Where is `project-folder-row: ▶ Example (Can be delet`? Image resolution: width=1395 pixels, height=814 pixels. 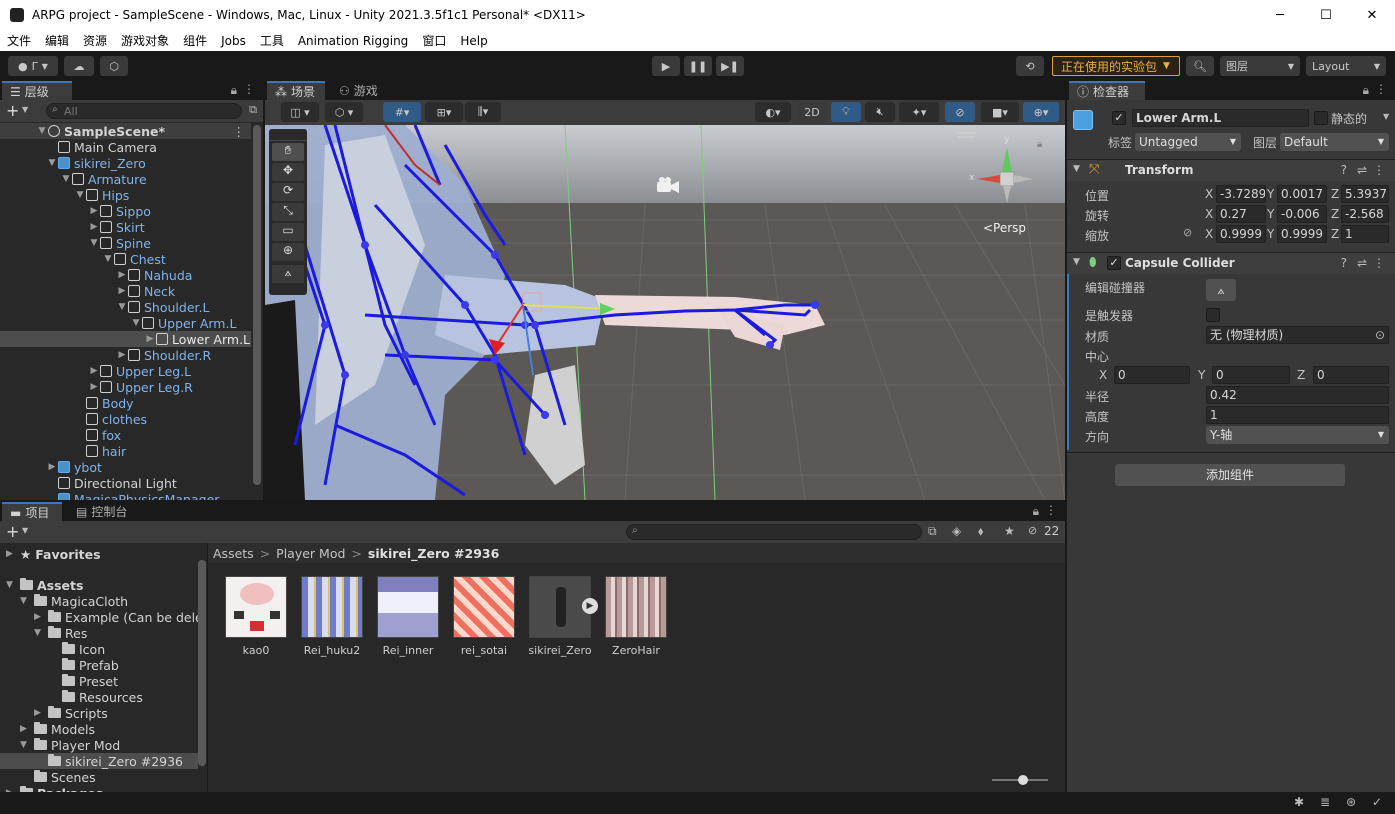 project-folder-row: ▶ Example (Can be delet is located at coordinates (120, 617).